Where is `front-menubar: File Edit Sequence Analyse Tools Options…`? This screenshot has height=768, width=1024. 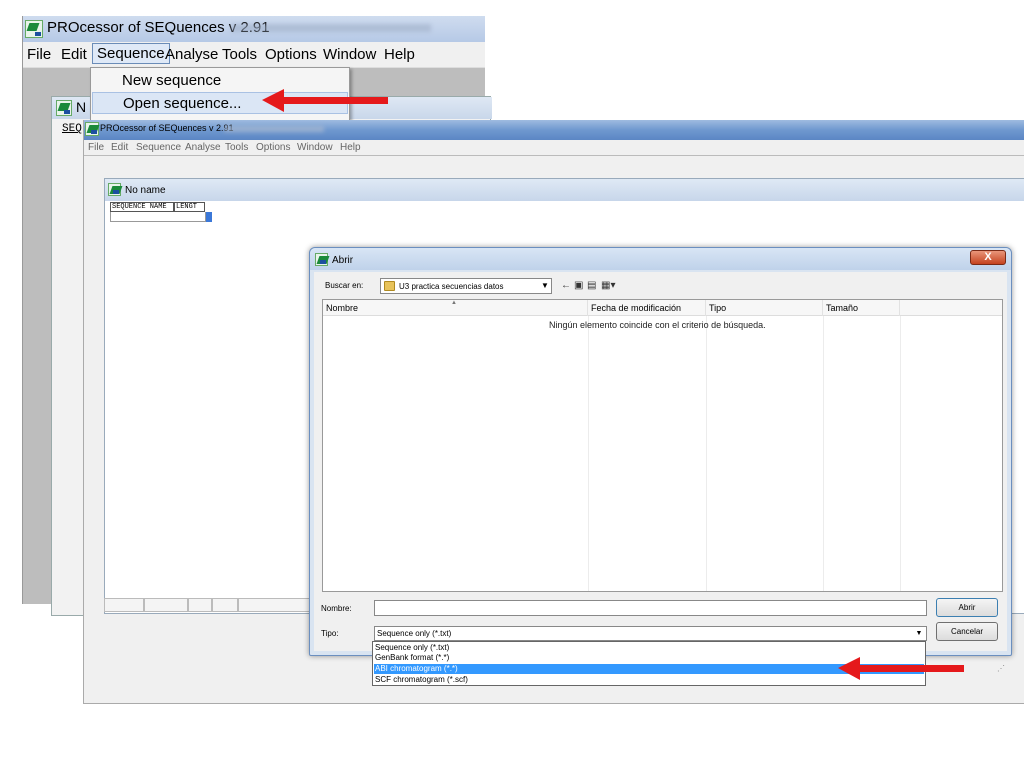 front-menubar: File Edit Sequence Analyse Tools Options… is located at coordinates (554, 148).